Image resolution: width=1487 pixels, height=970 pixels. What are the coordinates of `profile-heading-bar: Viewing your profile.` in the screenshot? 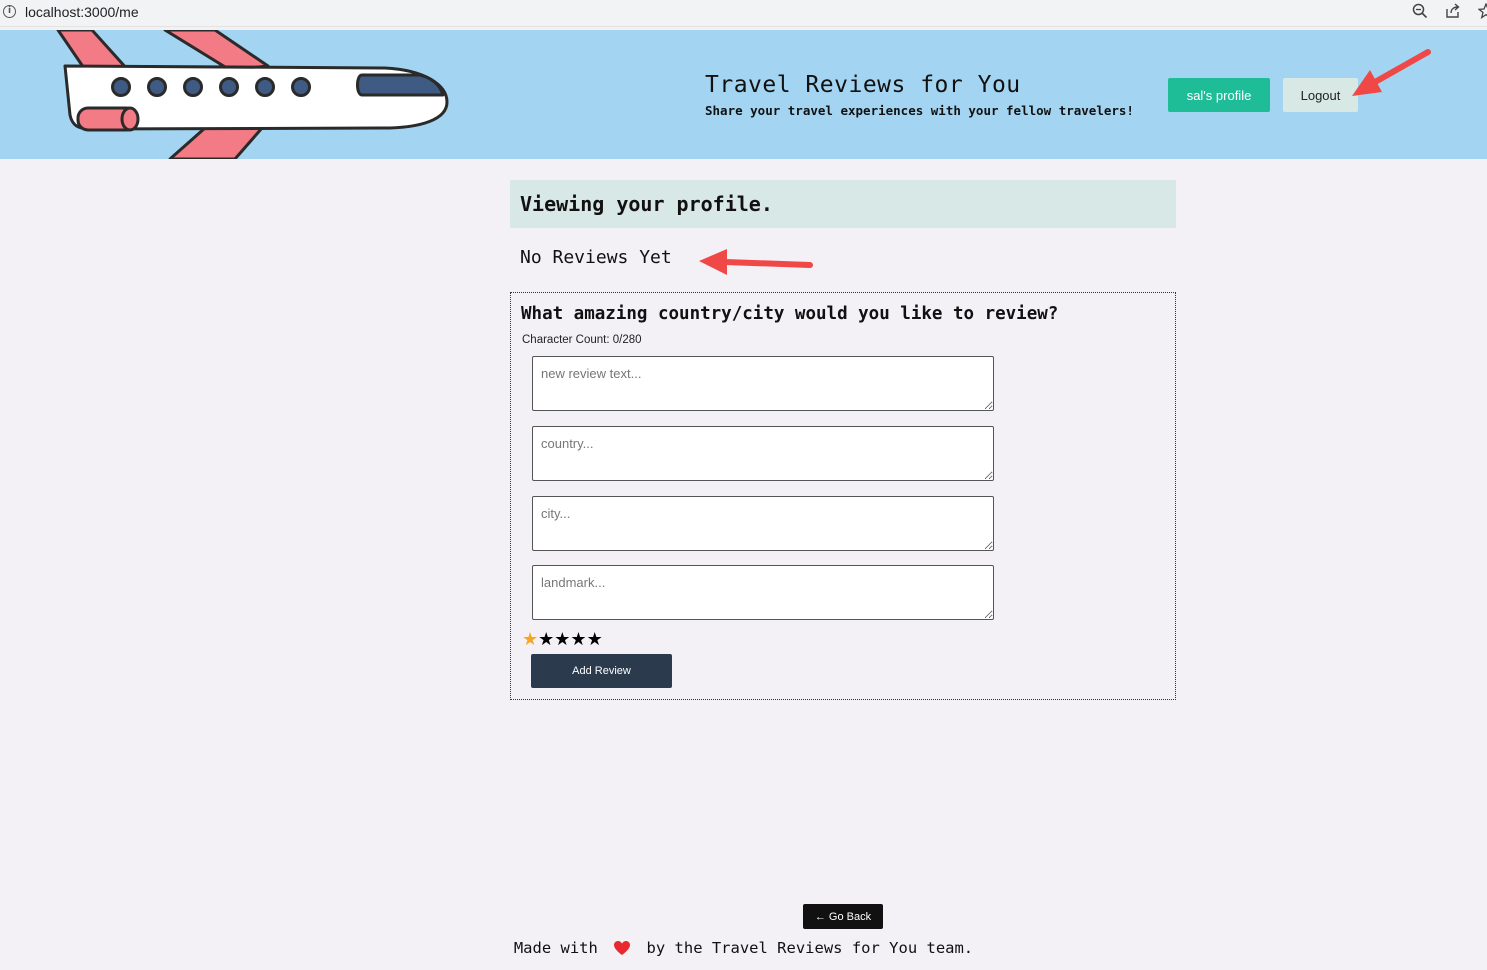 It's located at (843, 204).